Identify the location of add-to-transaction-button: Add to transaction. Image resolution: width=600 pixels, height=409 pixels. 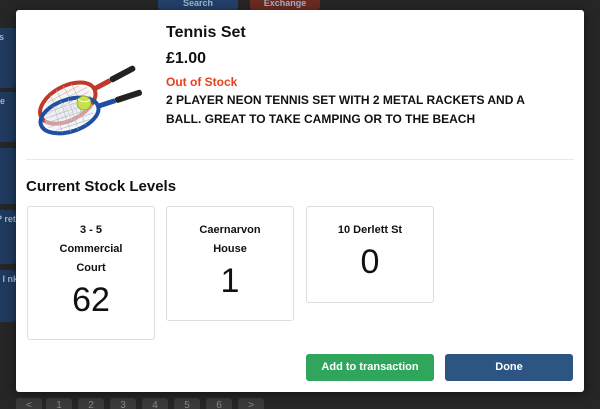
(370, 367).